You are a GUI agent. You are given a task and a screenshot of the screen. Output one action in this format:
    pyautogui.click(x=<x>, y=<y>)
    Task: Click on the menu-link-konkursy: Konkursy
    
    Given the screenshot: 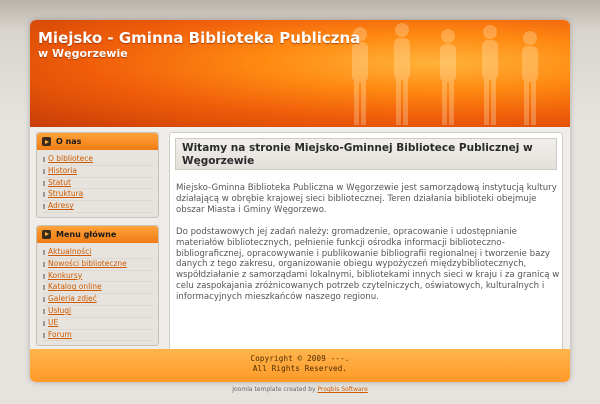 What is the action you would take?
    pyautogui.click(x=98, y=277)
    